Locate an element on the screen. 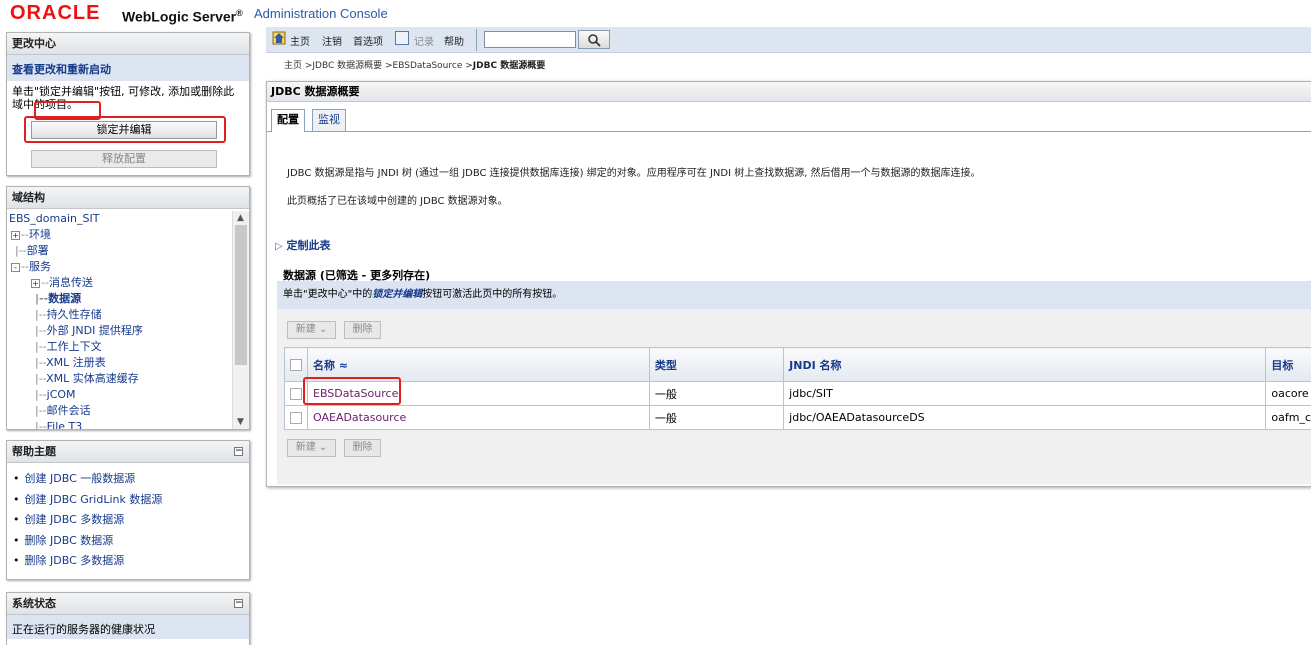 The image size is (1311, 645). top-toolbar: 主页 注销 首选项 记录 帮助 is located at coordinates (788, 40).